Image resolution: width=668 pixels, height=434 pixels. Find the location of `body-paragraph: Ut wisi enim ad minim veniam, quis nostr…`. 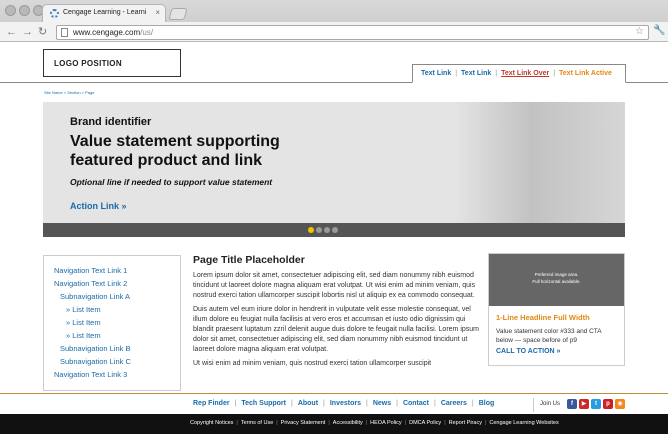

body-paragraph: Ut wisi enim ad minim veniam, quis nostr… is located at coordinates (312, 363).